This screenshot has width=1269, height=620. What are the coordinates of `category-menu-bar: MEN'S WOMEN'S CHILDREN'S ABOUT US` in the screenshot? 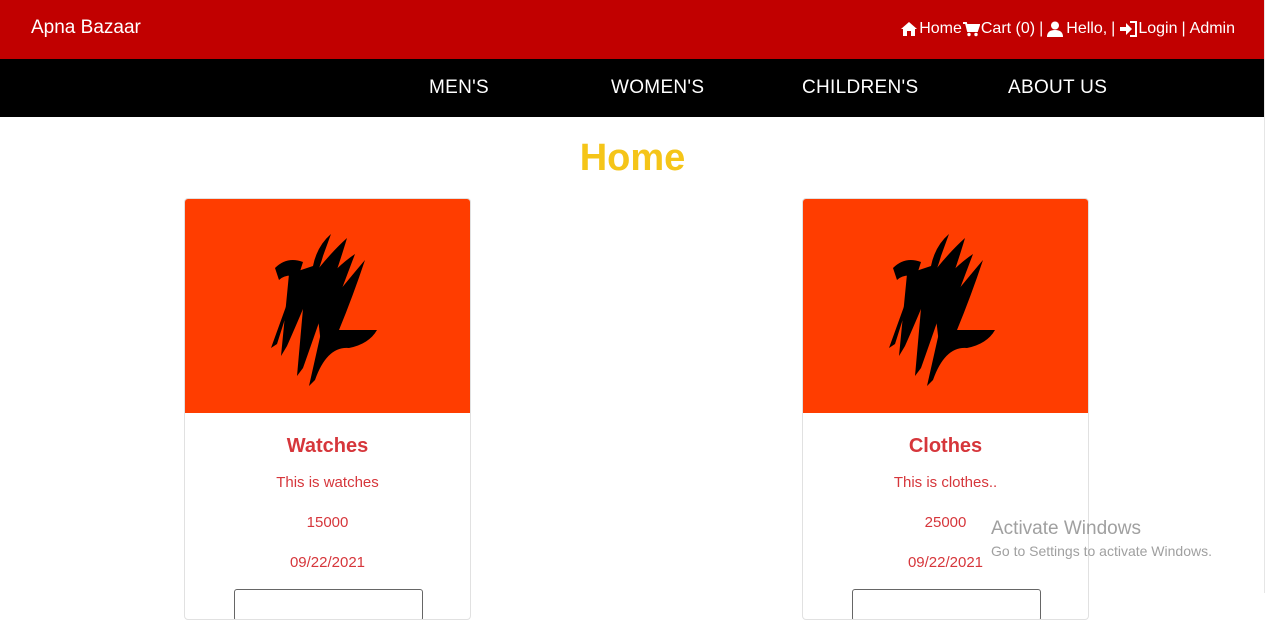 It's located at (632, 88).